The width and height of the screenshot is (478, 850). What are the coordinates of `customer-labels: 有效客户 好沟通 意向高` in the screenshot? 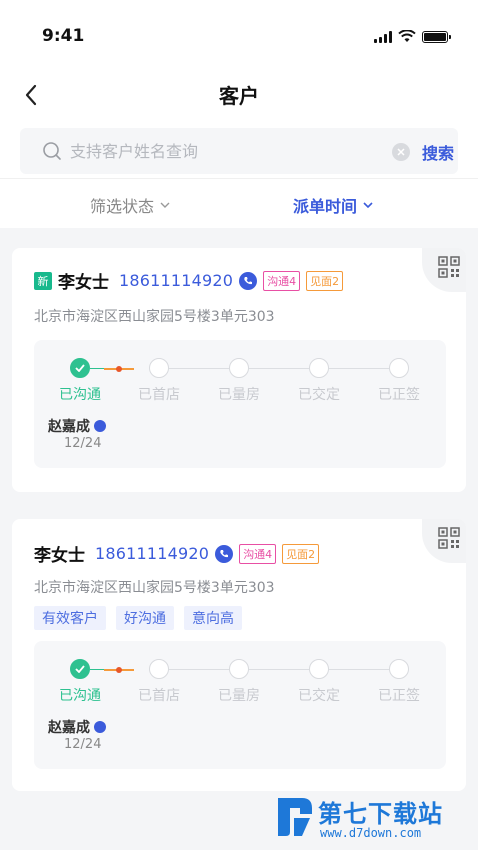 It's located at (138, 618).